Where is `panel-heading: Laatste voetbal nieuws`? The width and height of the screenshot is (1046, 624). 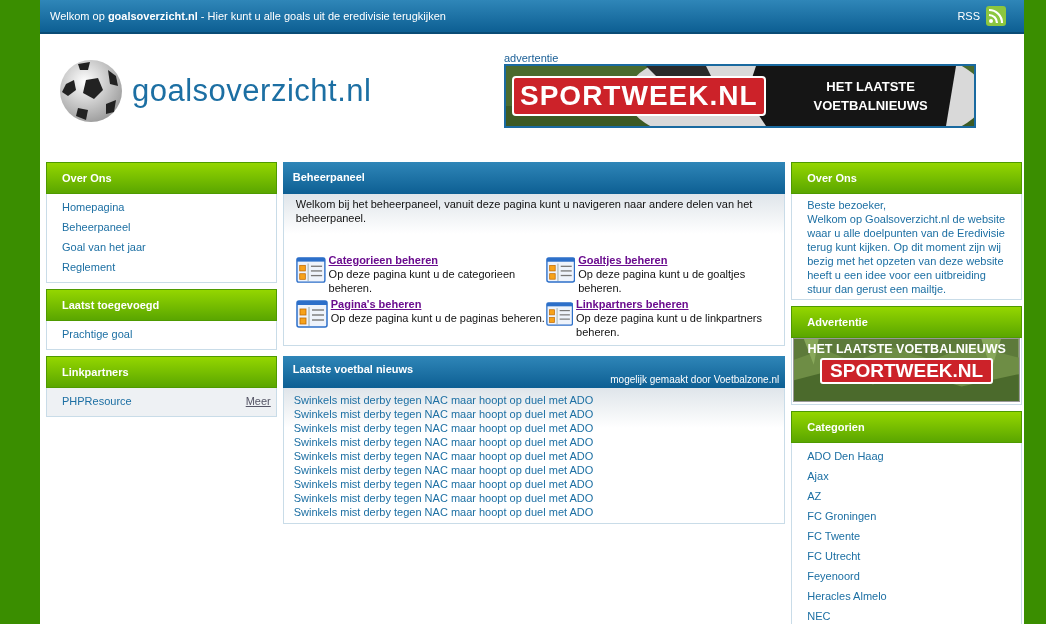
panel-heading: Laatste voetbal nieuws is located at coordinates (353, 369).